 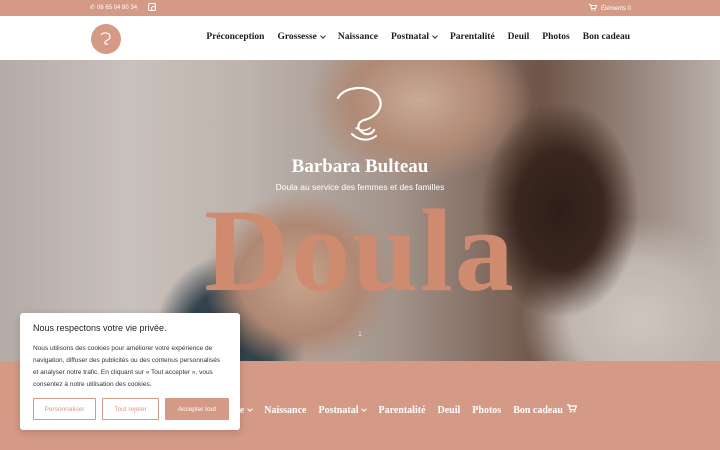 I want to click on nav2-label: Bon cadeau, so click(x=538, y=410).